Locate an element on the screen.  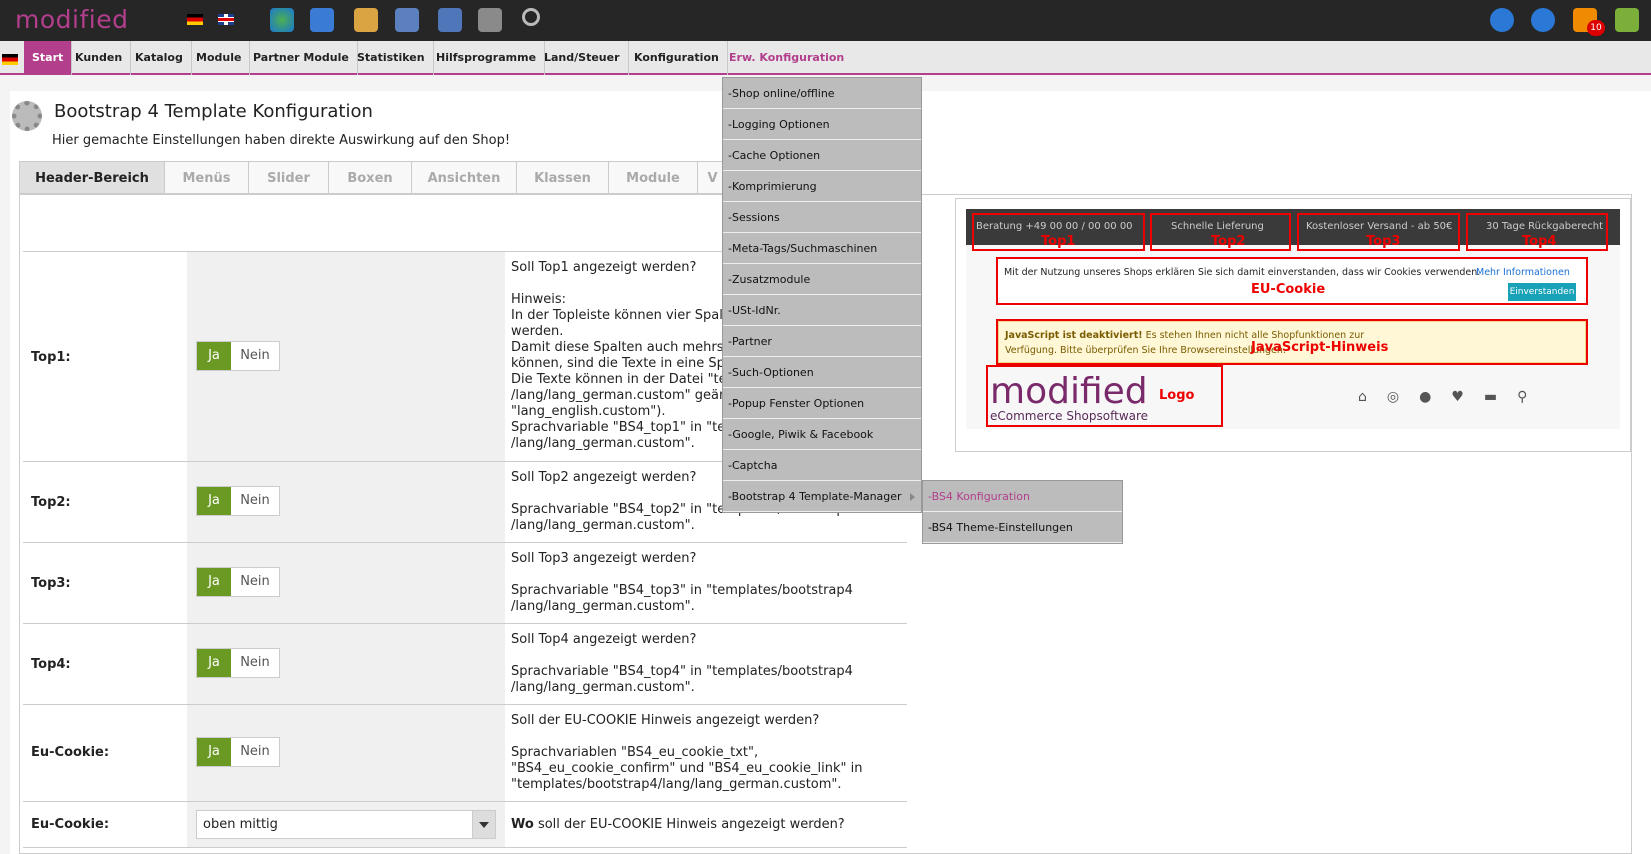
tab-ansichten: Ansichten is located at coordinates (464, 177).